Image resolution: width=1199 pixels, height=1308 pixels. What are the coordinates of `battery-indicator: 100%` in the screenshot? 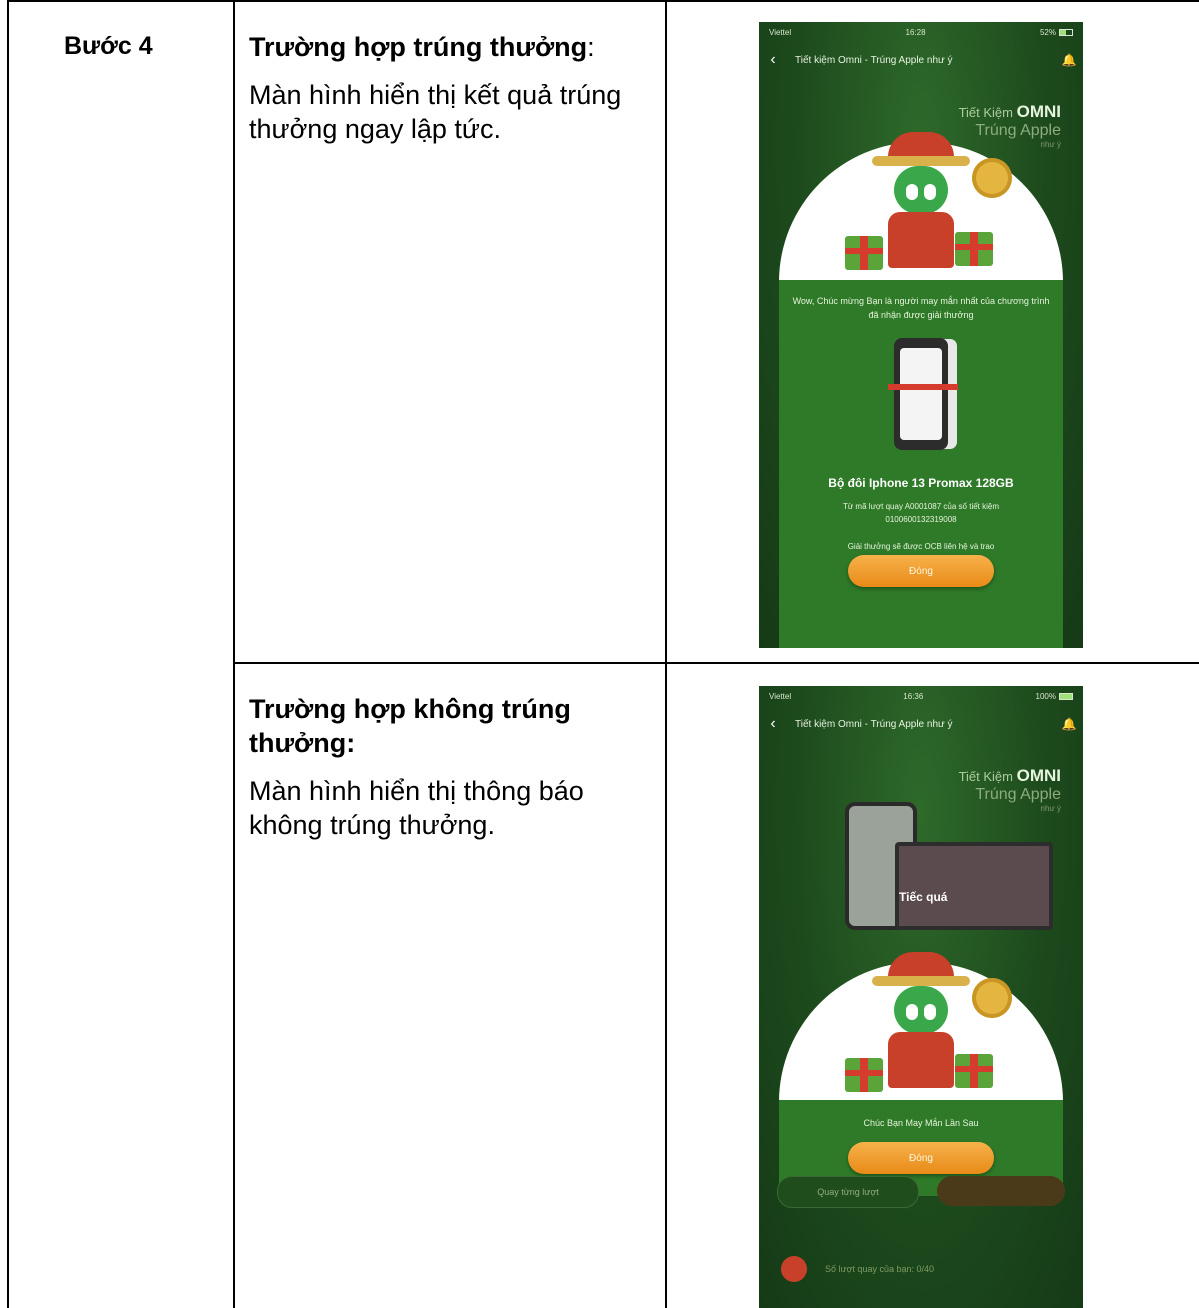 It's located at (1054, 696).